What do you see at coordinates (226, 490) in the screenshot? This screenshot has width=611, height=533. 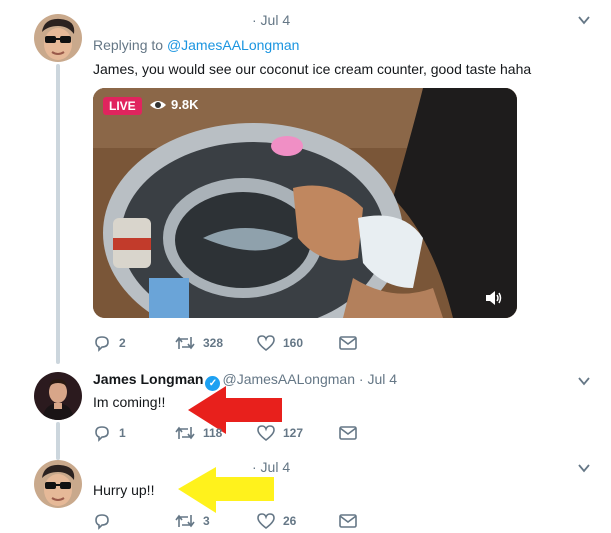 I see `yellow-arrow-annotation` at bounding box center [226, 490].